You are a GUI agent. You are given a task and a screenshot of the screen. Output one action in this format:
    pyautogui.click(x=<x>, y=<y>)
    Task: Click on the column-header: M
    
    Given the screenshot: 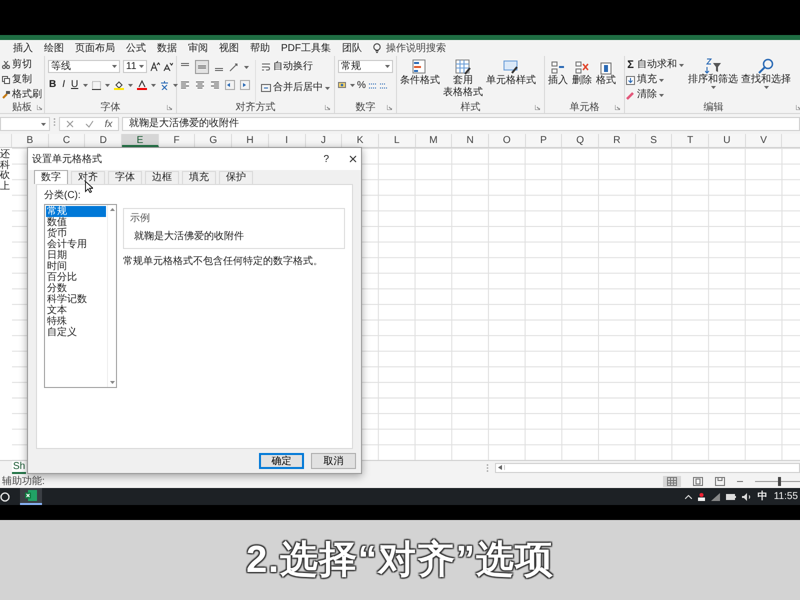 What is the action you would take?
    pyautogui.click(x=434, y=140)
    